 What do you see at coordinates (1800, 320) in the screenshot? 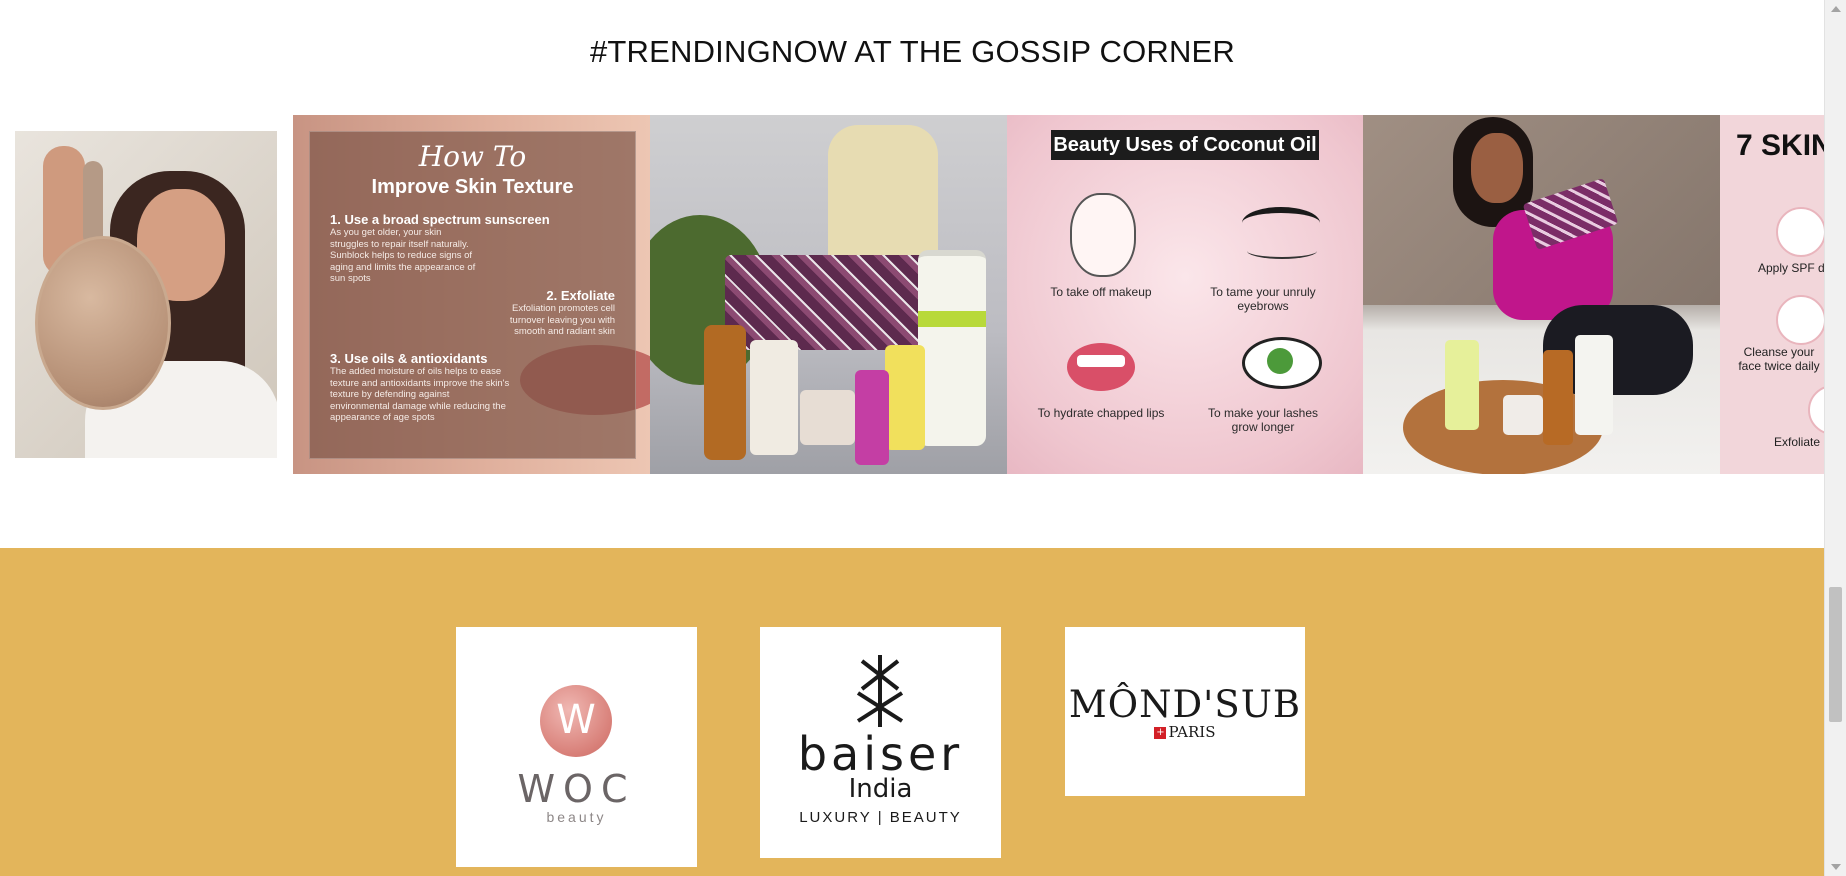
I see `cleanse-face-icon` at bounding box center [1800, 320].